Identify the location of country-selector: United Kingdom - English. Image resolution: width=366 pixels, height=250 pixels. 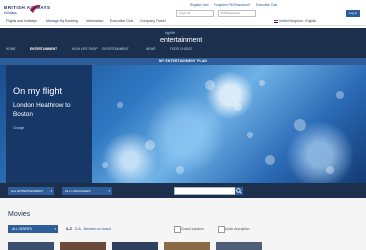
(297, 21).